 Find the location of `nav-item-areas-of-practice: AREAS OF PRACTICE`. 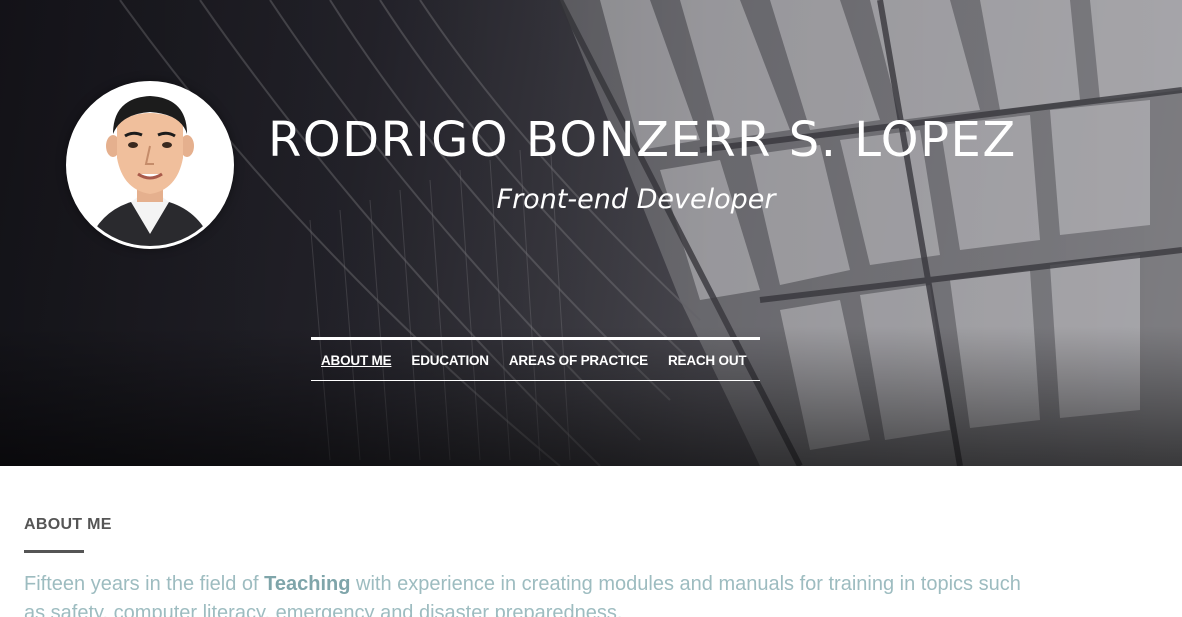

nav-item-areas-of-practice: AREAS OF PRACTICE is located at coordinates (578, 360).